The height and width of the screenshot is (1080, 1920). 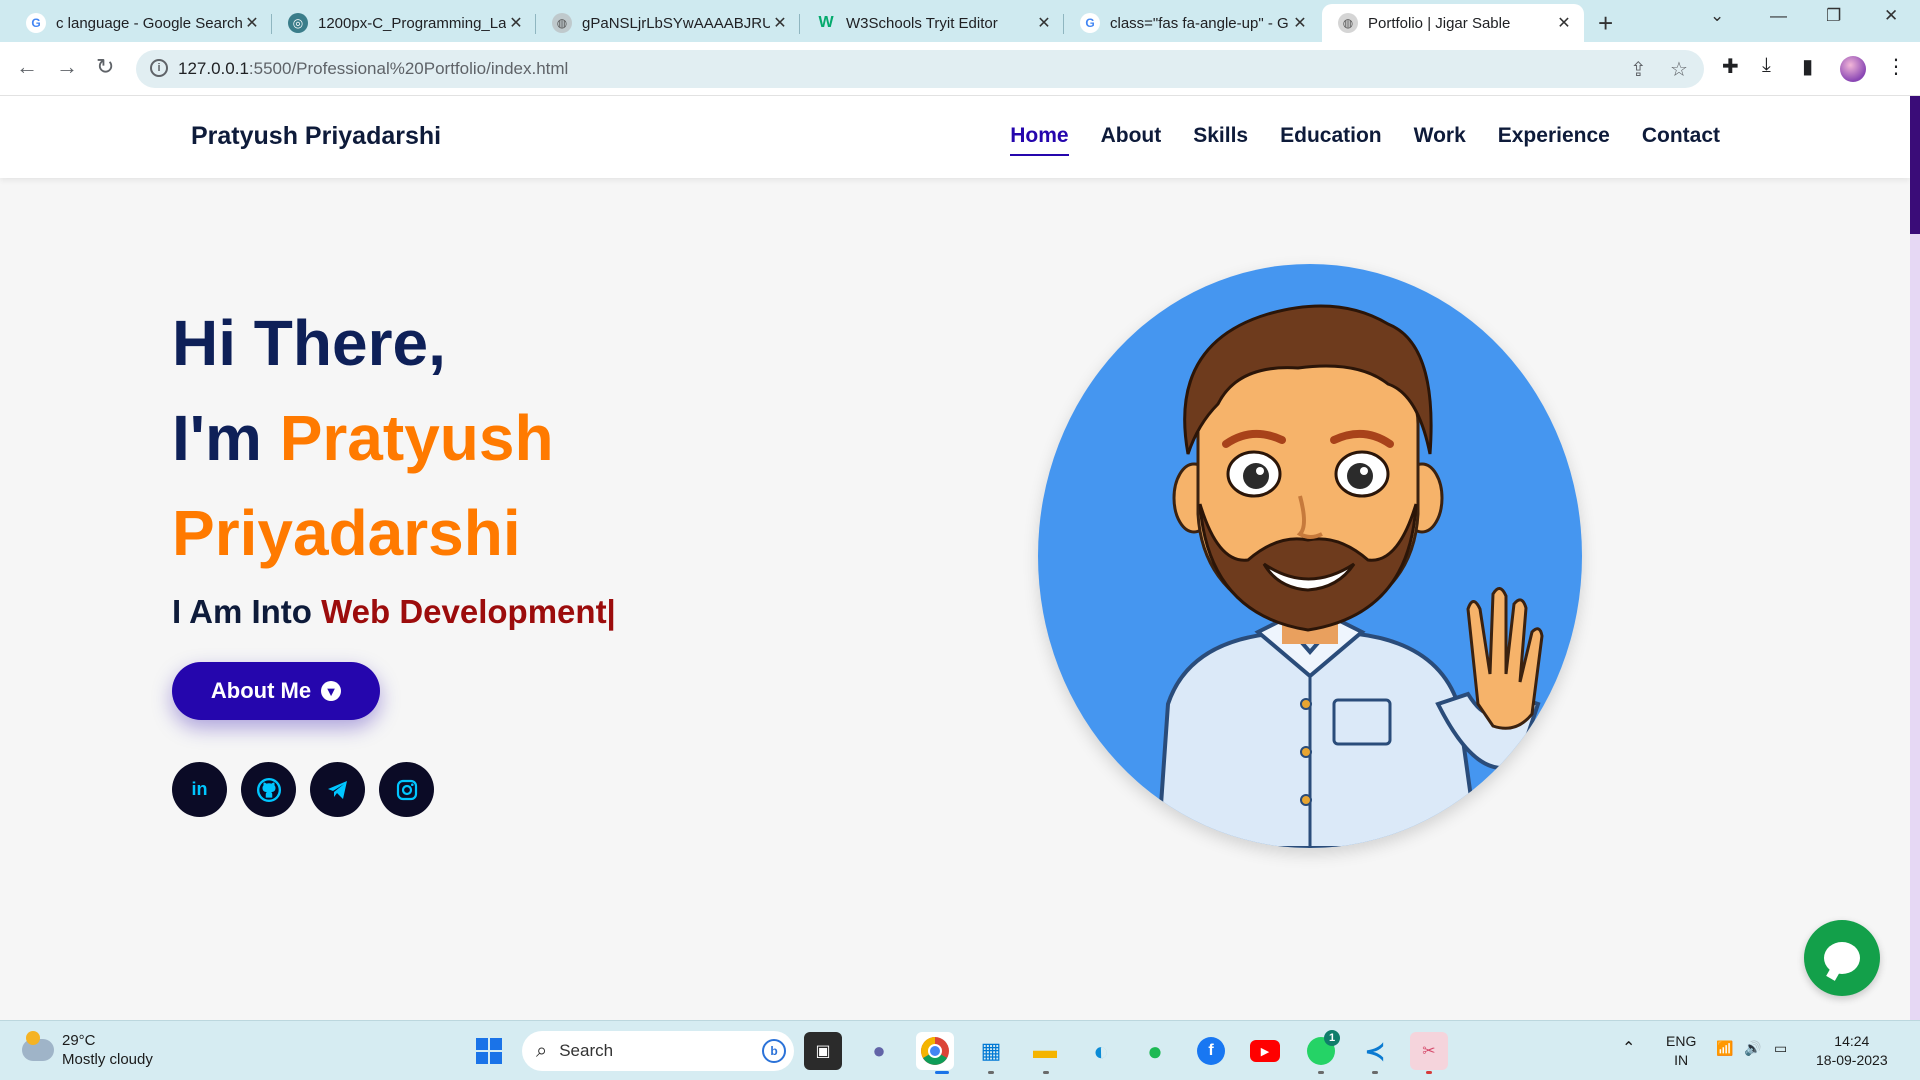 What do you see at coordinates (1220, 140) in the screenshot?
I see `nav-skills: Skills` at bounding box center [1220, 140].